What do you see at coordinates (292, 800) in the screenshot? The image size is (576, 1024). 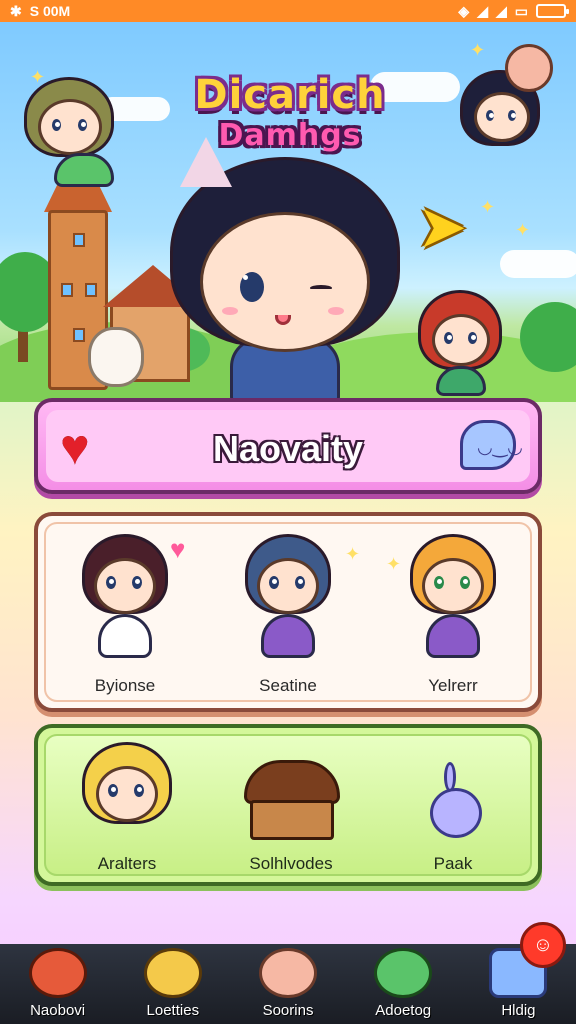 I see `treasure-chest-icon` at bounding box center [292, 800].